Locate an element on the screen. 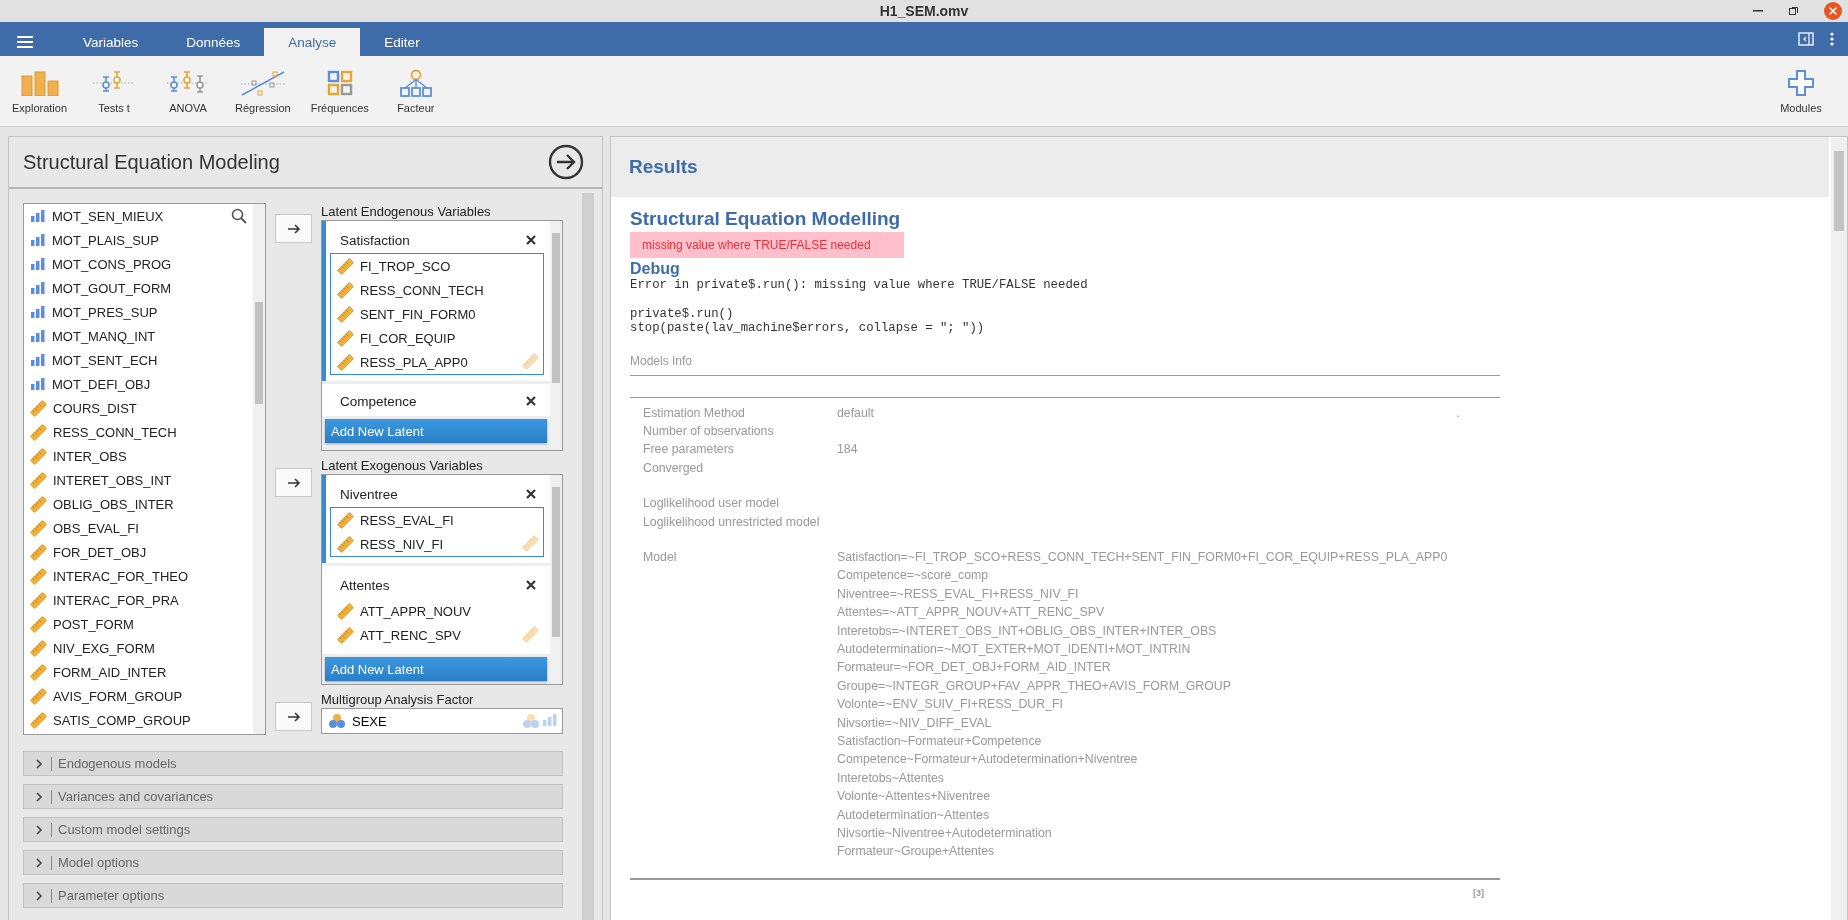 The image size is (1848, 920). analysis-button: Tests t is located at coordinates (114, 91).